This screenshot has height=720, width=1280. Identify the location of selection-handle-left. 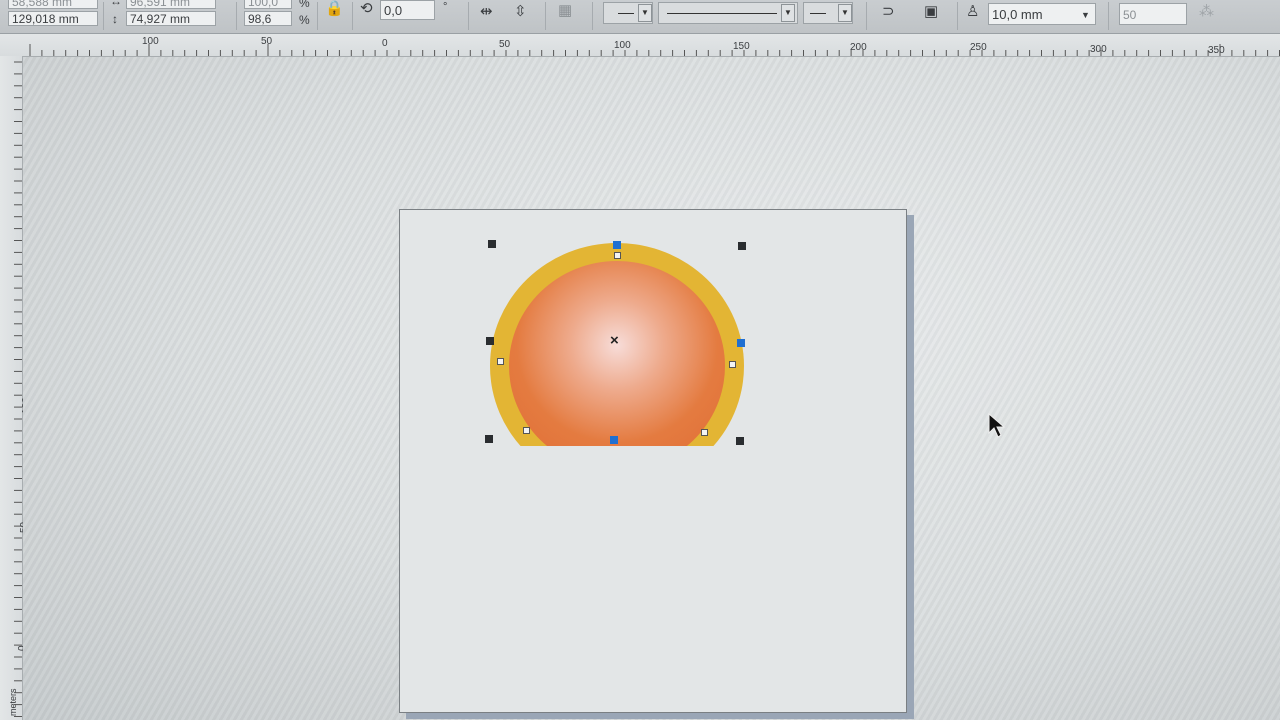
(490, 341).